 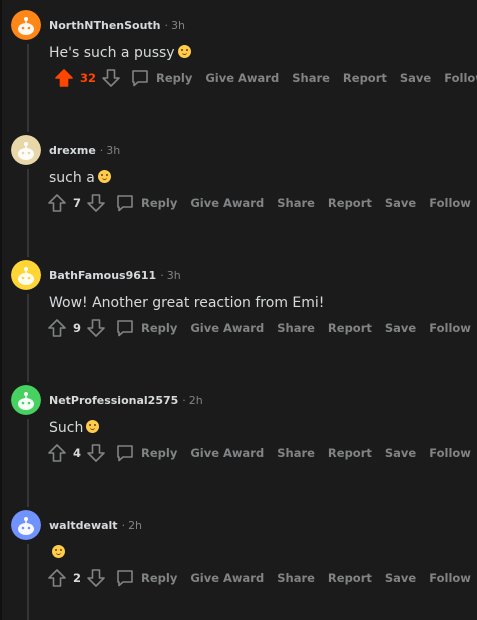 I want to click on author-name: BathFamous9611, so click(x=102, y=275).